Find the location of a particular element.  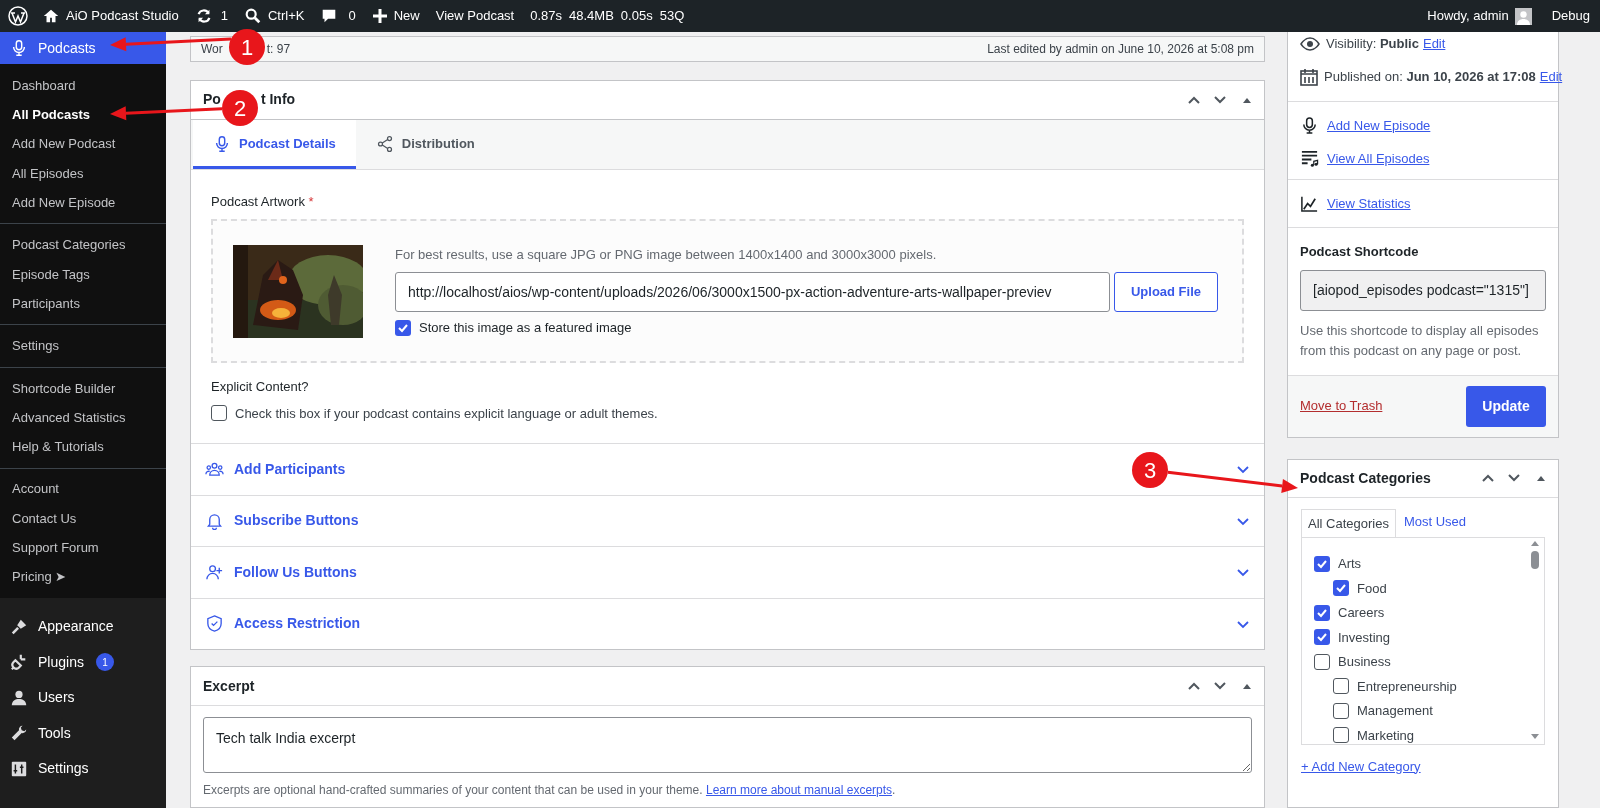

search-icon is located at coordinates (252, 16).